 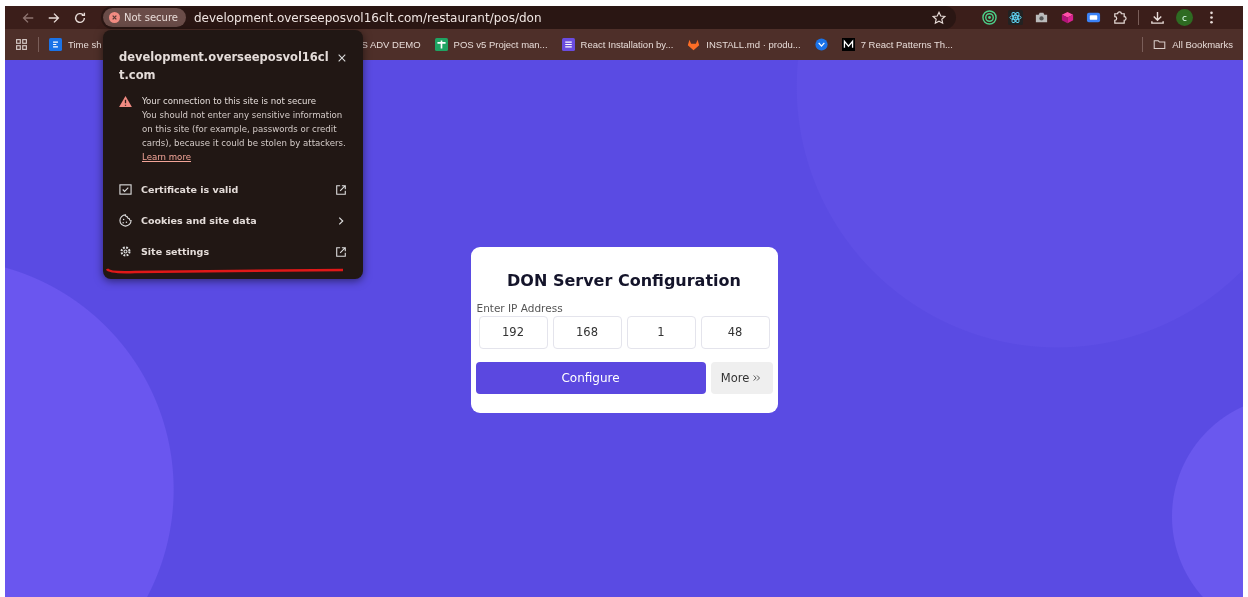 I want to click on settings-icon, so click(x=125, y=251).